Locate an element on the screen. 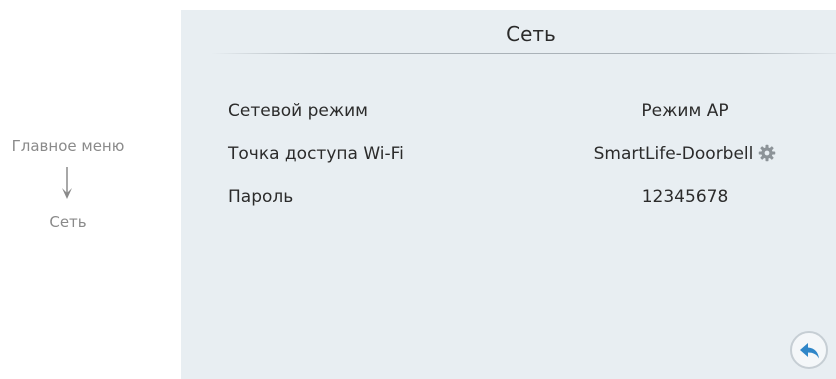 This screenshot has height=379, width=836. settings-row-password: Пароль 12345678 is located at coordinates (508, 202).